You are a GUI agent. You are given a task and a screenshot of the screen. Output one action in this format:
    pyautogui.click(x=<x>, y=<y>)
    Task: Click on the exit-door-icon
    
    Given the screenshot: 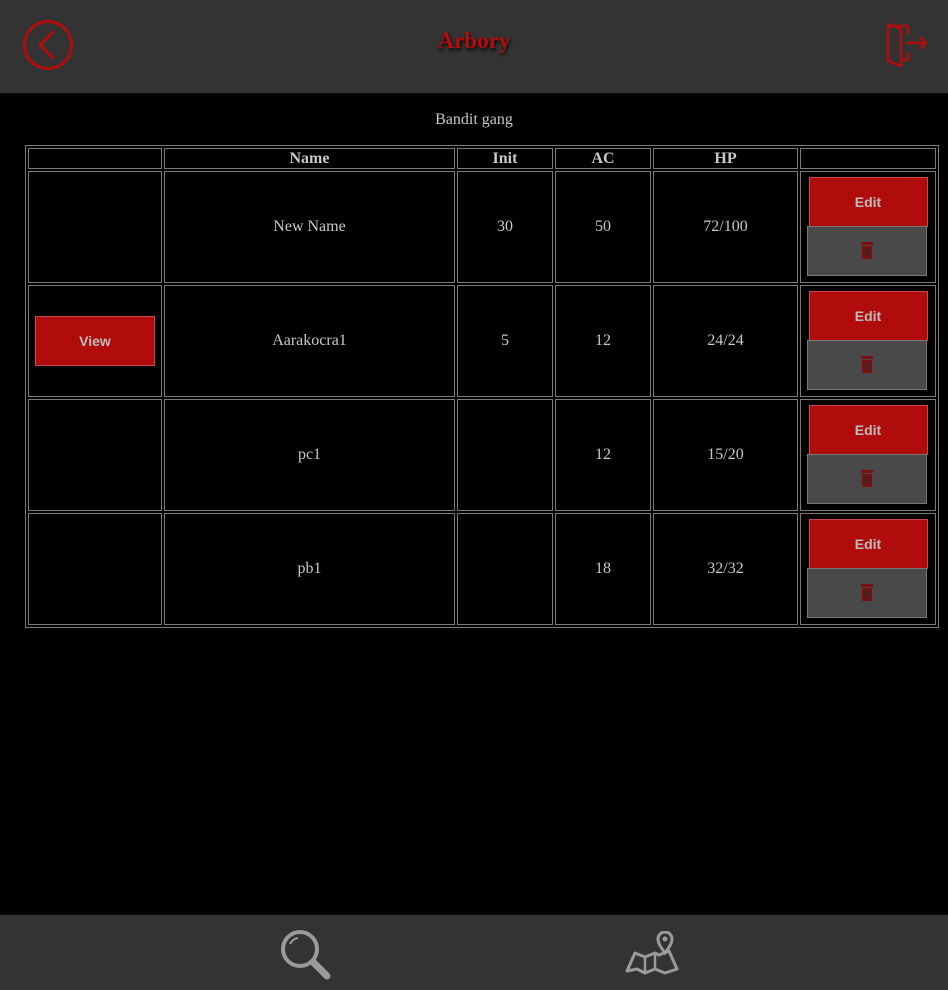 What is the action you would take?
    pyautogui.click(x=907, y=45)
    